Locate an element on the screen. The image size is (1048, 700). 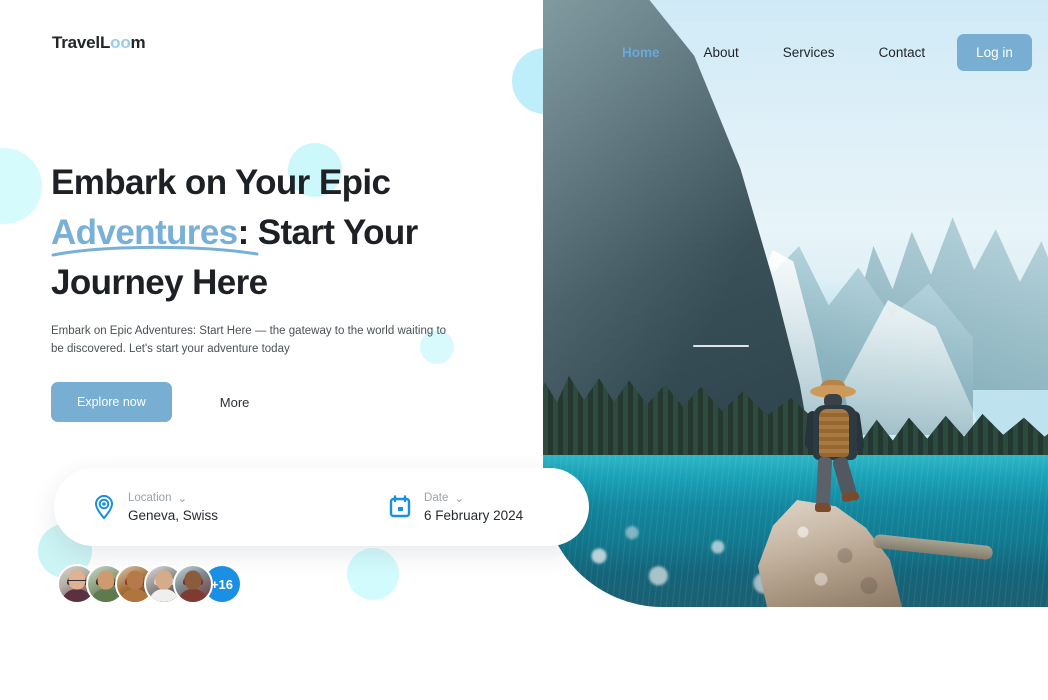
brand-logo: TravelLoom is located at coordinates (99, 43).